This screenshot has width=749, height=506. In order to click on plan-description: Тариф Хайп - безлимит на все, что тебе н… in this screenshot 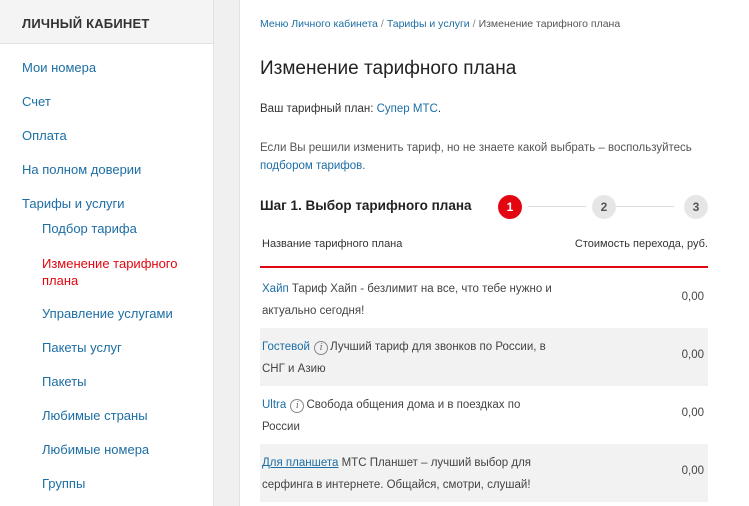, I will do `click(407, 300)`.